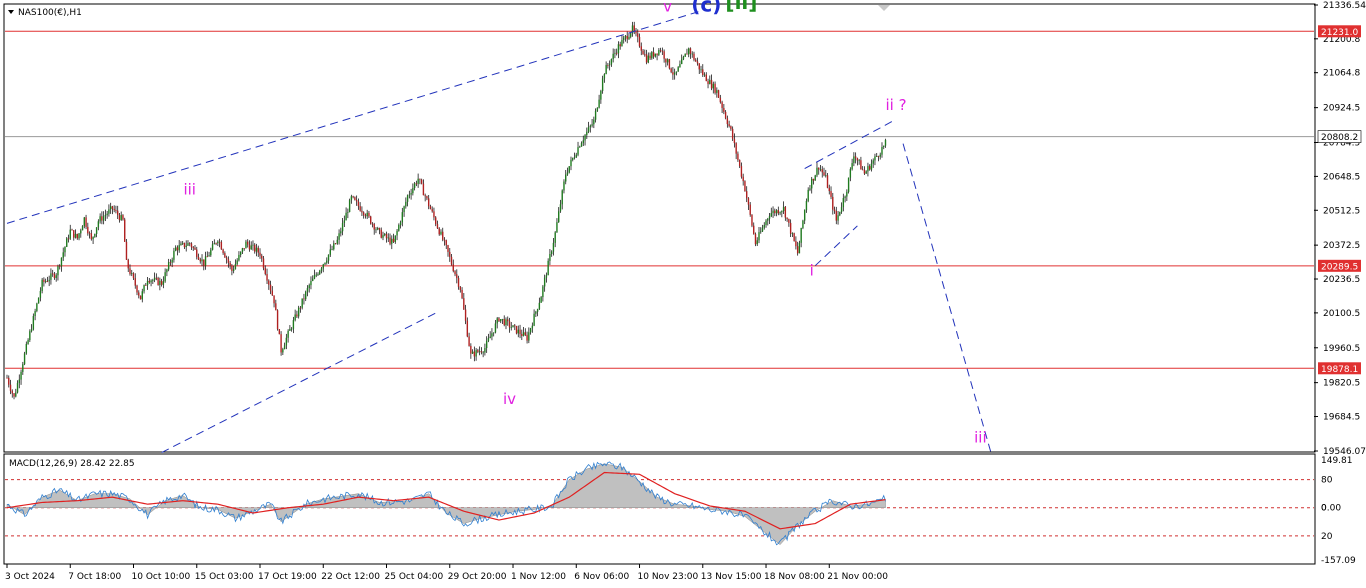 The image size is (1366, 588). What do you see at coordinates (706, 8) in the screenshot?
I see `wave-label: (c)` at bounding box center [706, 8].